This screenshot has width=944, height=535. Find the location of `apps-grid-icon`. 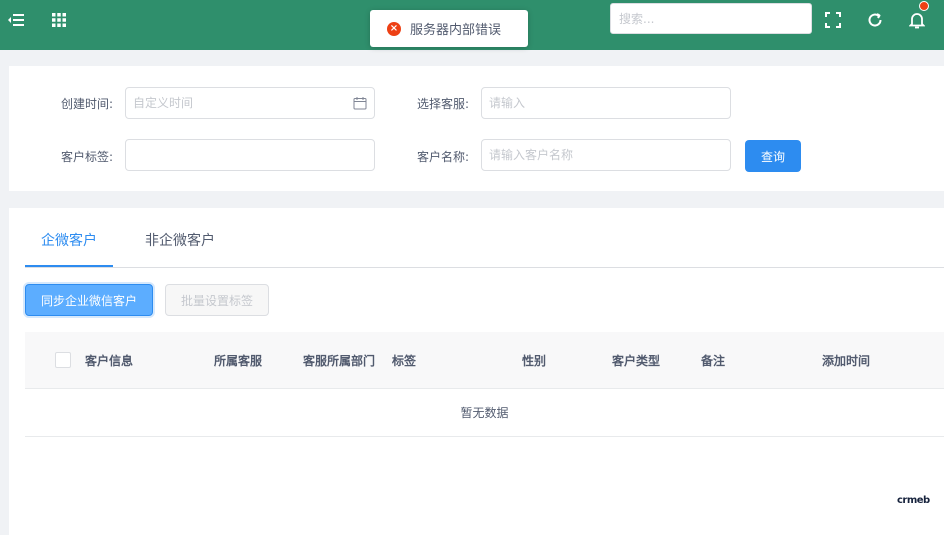

apps-grid-icon is located at coordinates (59, 20).